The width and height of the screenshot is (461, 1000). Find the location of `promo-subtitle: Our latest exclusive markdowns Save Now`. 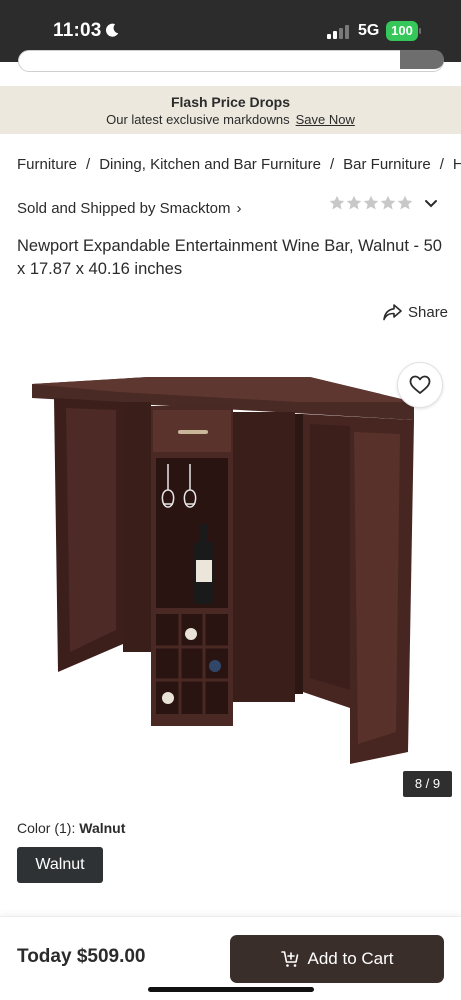

promo-subtitle: Our latest exclusive markdowns Save Now is located at coordinates (230, 119).